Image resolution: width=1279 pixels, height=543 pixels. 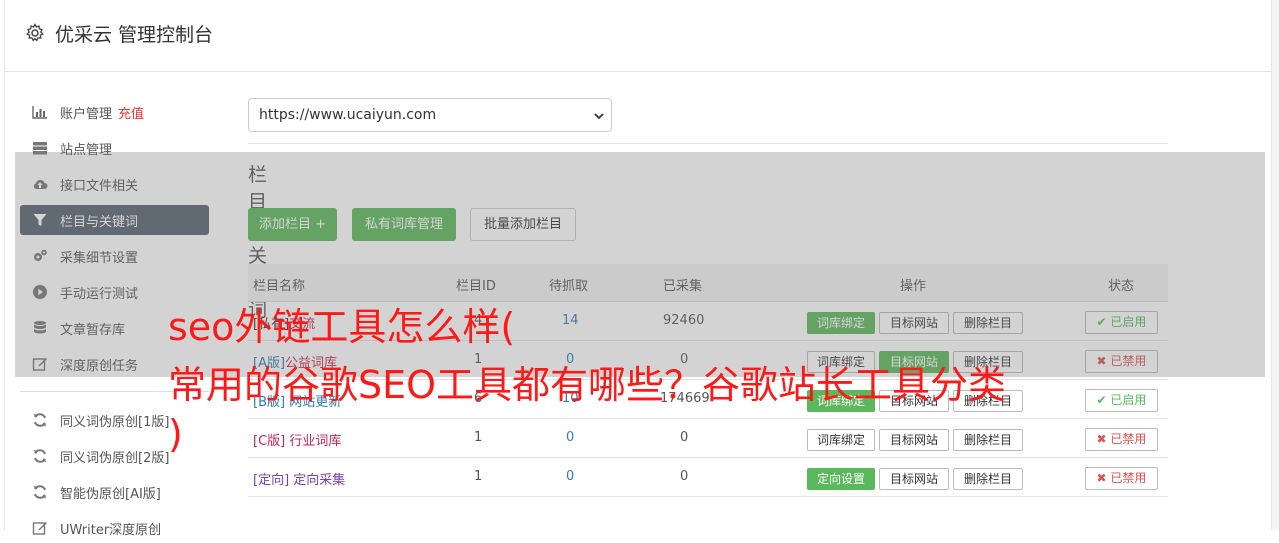 I want to click on headline-line-1: seo外链工具怎么样(, so click(x=342, y=327).